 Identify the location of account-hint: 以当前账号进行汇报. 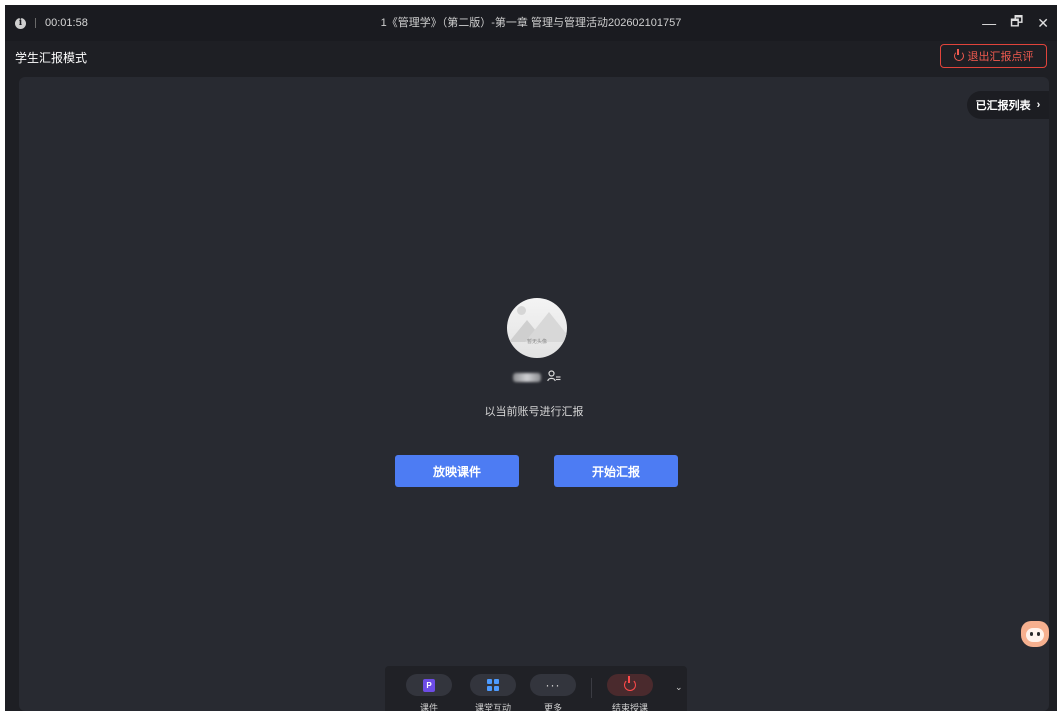
(534, 412).